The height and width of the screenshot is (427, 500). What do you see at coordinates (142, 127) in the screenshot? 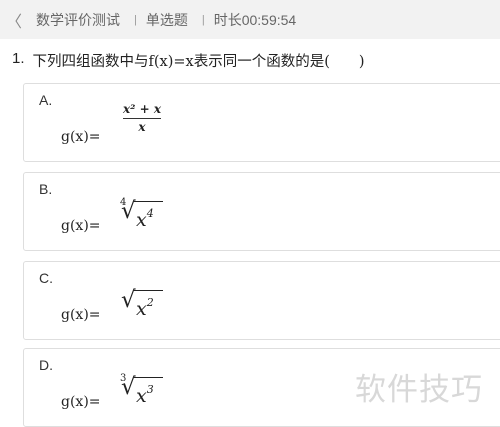
I see `denominator: x` at bounding box center [142, 127].